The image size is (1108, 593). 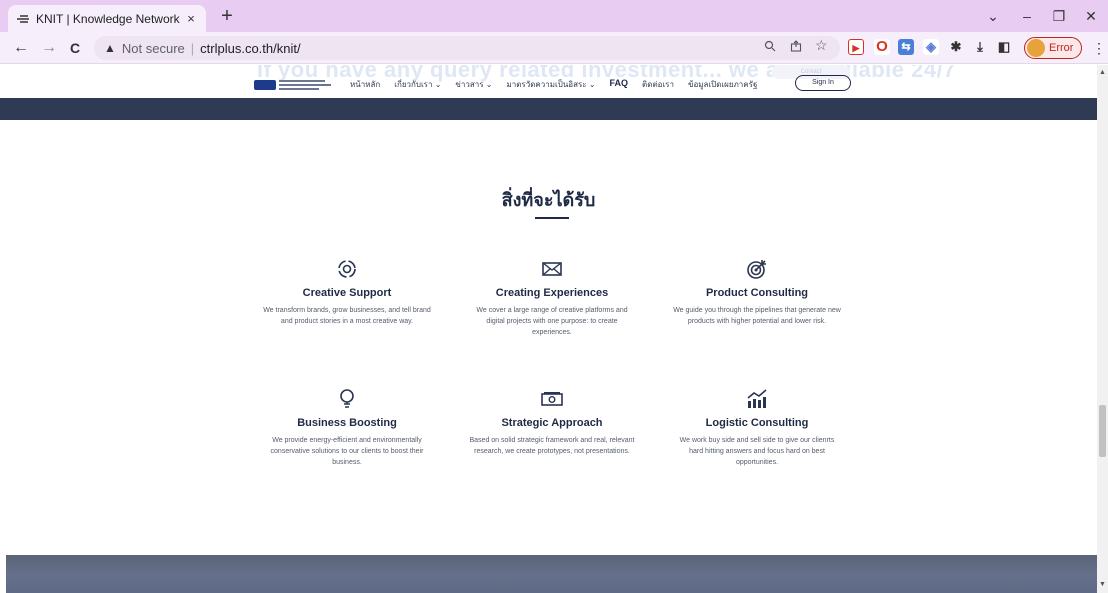 I want to click on title-divider, so click(x=552, y=218).